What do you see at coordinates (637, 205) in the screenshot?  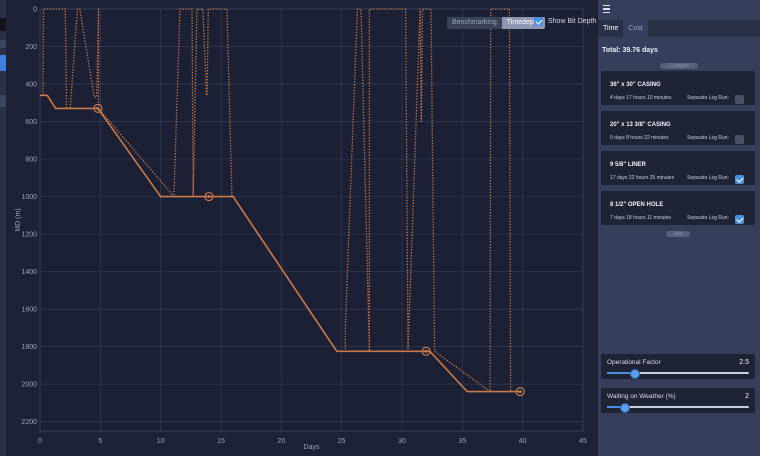 I see `section-title: 8 1/2" OPEN HOLE` at bounding box center [637, 205].